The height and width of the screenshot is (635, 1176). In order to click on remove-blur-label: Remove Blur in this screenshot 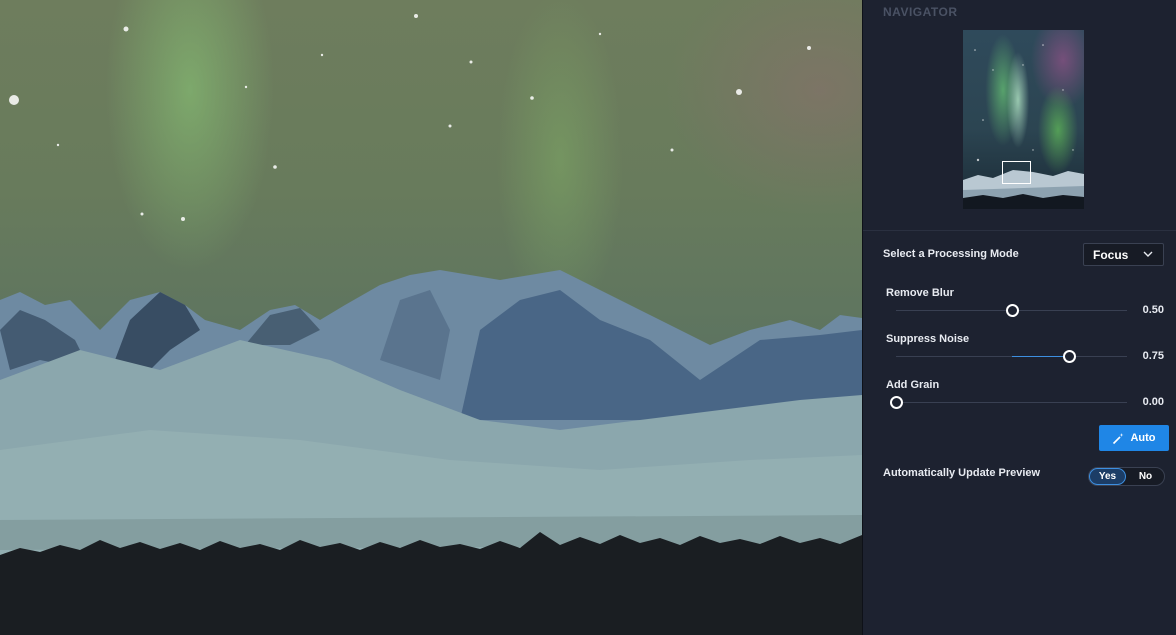, I will do `click(920, 293)`.